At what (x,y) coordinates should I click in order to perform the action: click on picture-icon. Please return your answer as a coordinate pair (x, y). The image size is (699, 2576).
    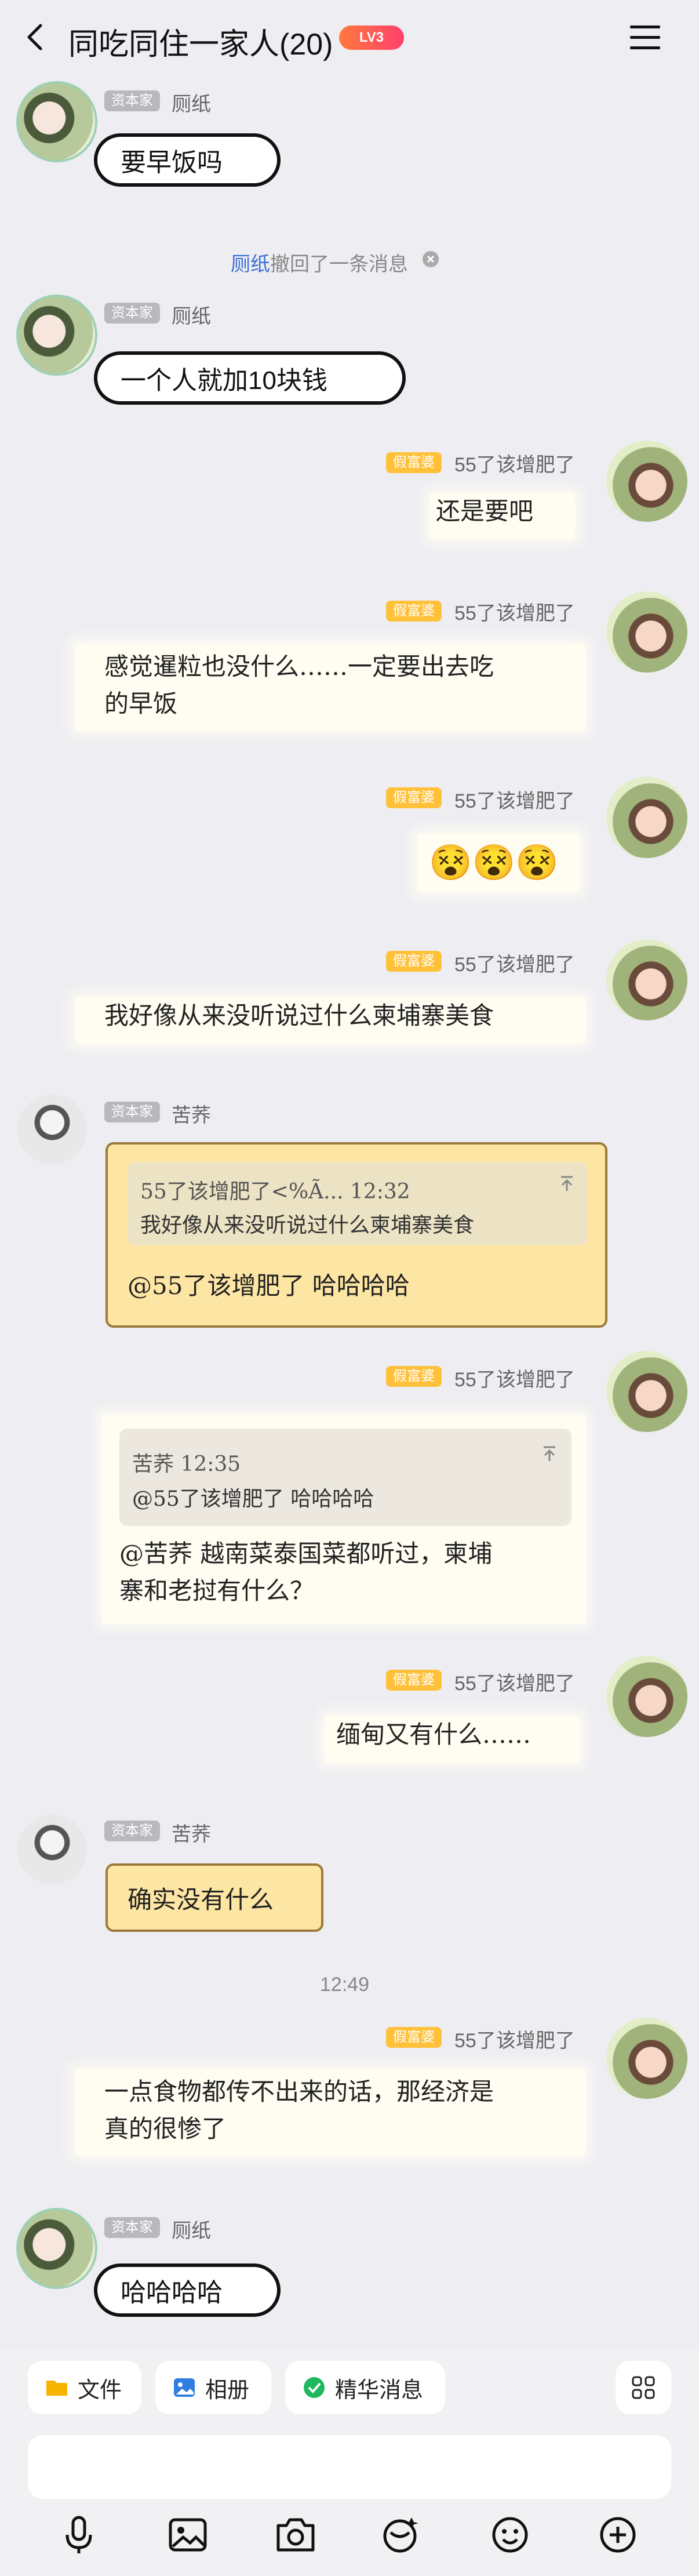
    Looking at the image, I should click on (188, 2535).